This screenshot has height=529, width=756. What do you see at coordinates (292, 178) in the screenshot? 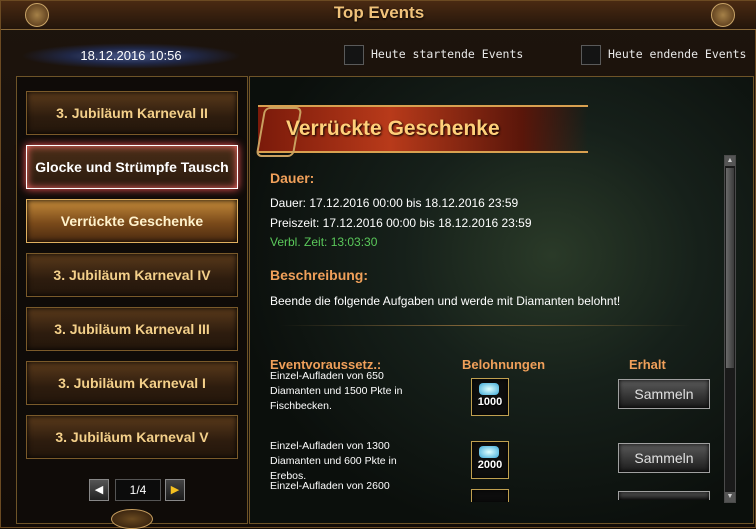
I see `duration-heading: Dauer:` at bounding box center [292, 178].